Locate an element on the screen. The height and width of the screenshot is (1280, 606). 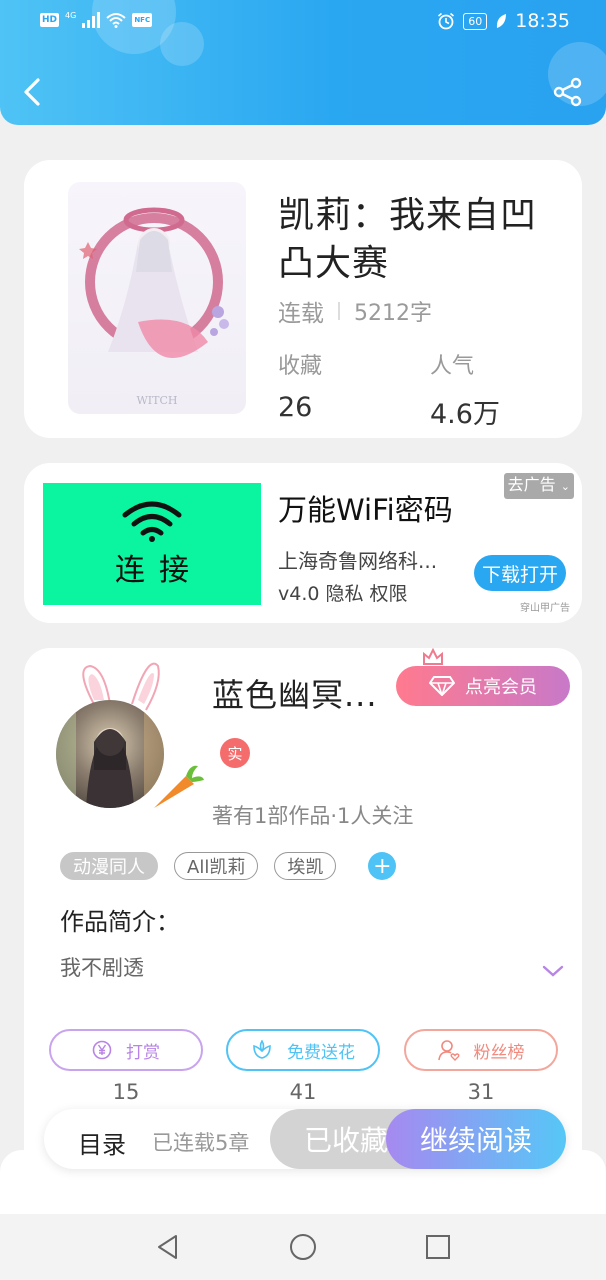
nfc-indicator: NFC is located at coordinates (142, 20).